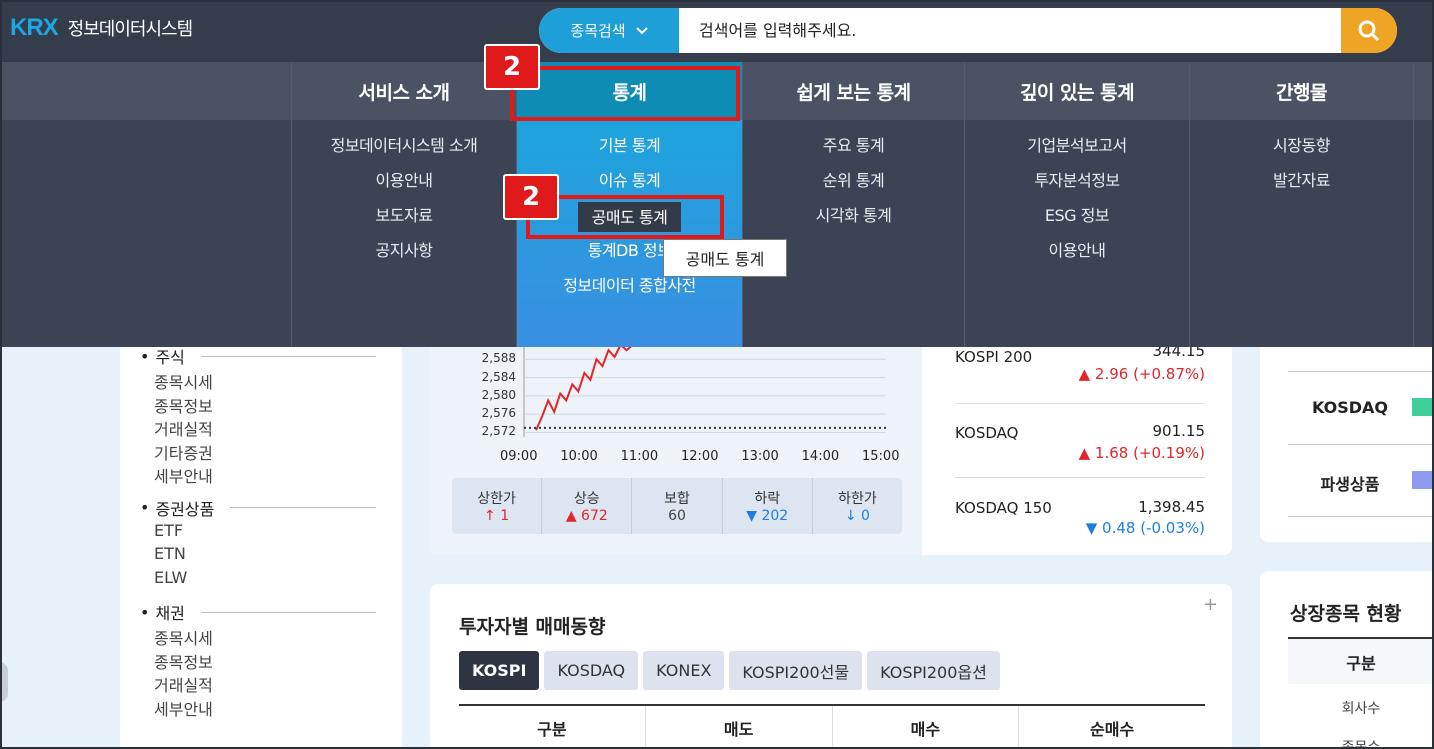  Describe the element at coordinates (1077, 219) in the screenshot. I see `menu-item: ESG 정보` at that location.